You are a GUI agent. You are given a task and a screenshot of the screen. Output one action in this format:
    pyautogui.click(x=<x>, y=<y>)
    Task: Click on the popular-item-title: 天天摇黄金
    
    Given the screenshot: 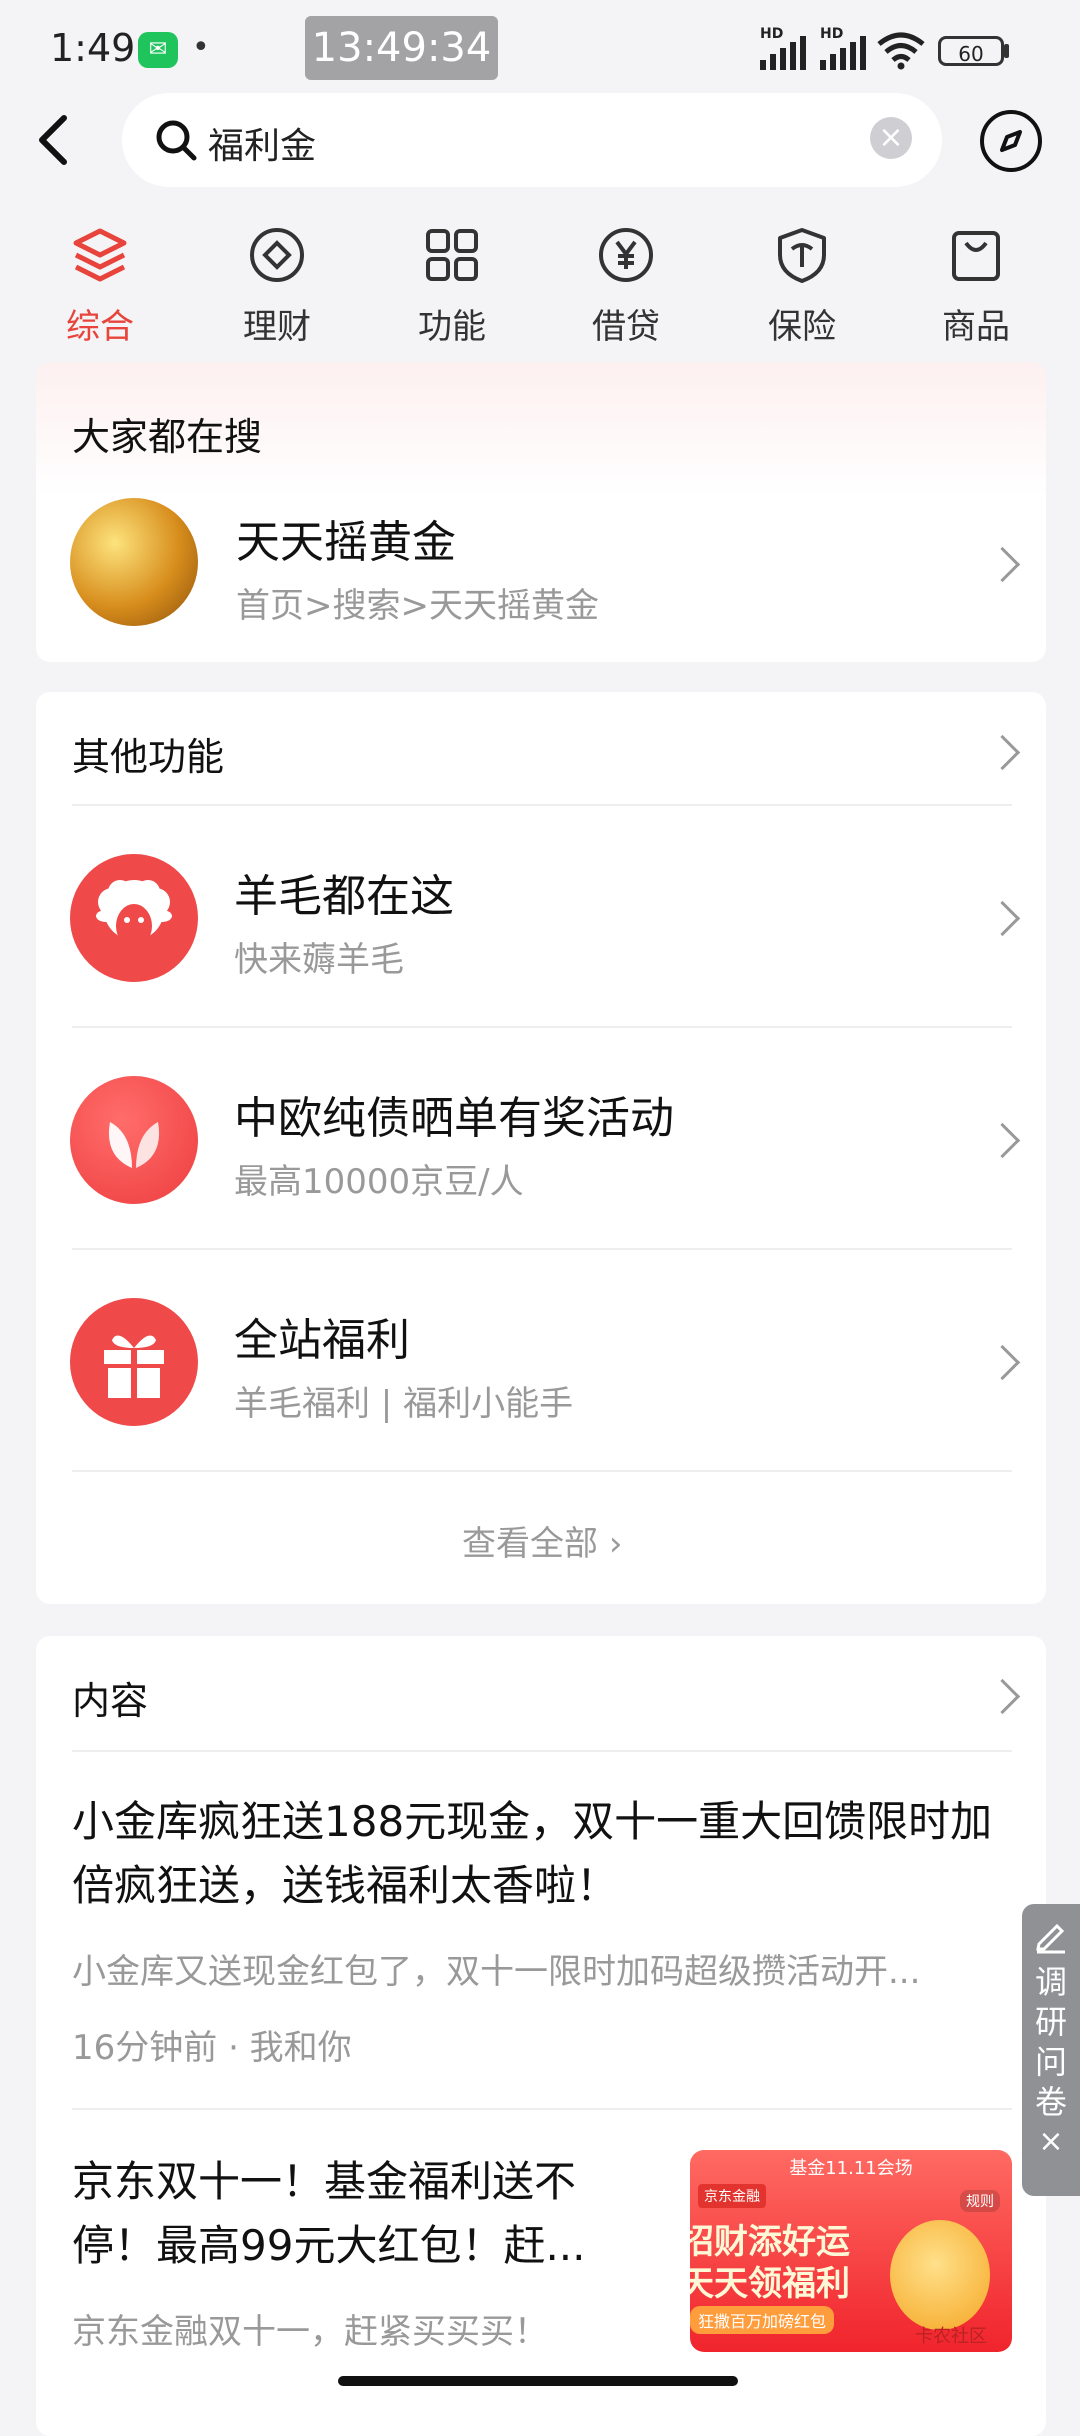 What is the action you would take?
    pyautogui.click(x=346, y=542)
    